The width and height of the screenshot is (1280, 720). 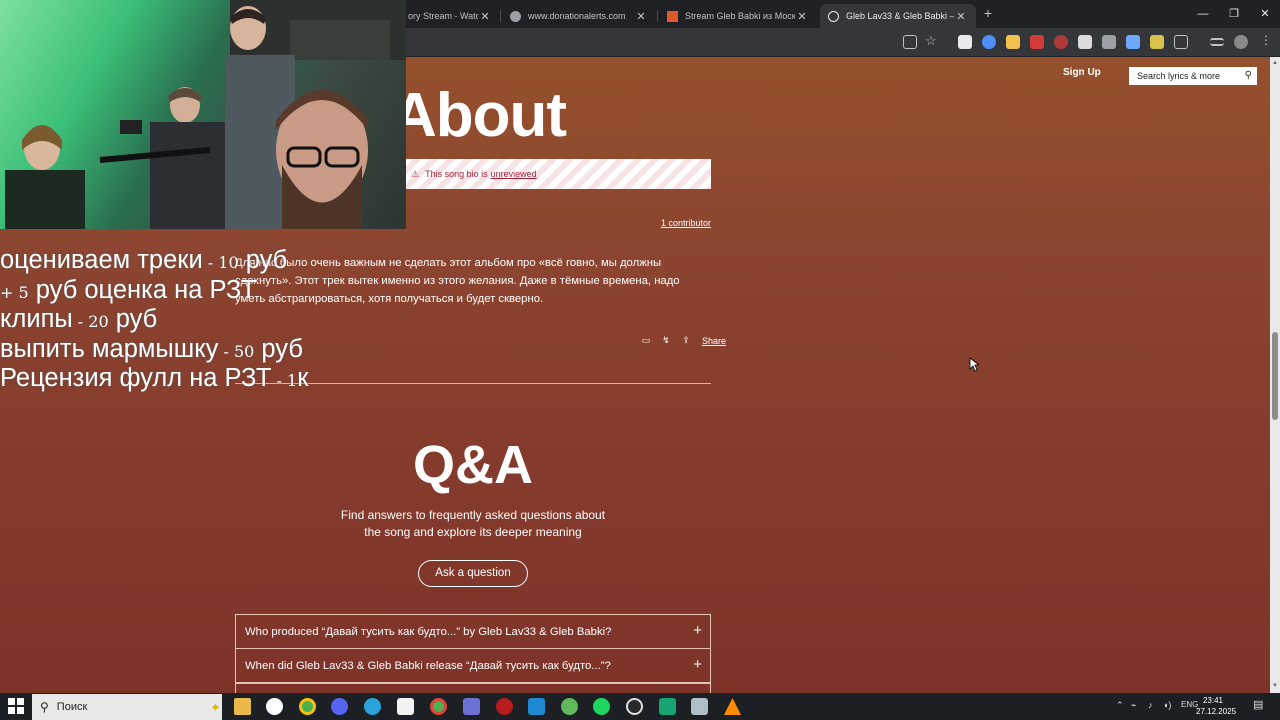 What do you see at coordinates (473, 465) in the screenshot?
I see `qa-heading: Q&A` at bounding box center [473, 465].